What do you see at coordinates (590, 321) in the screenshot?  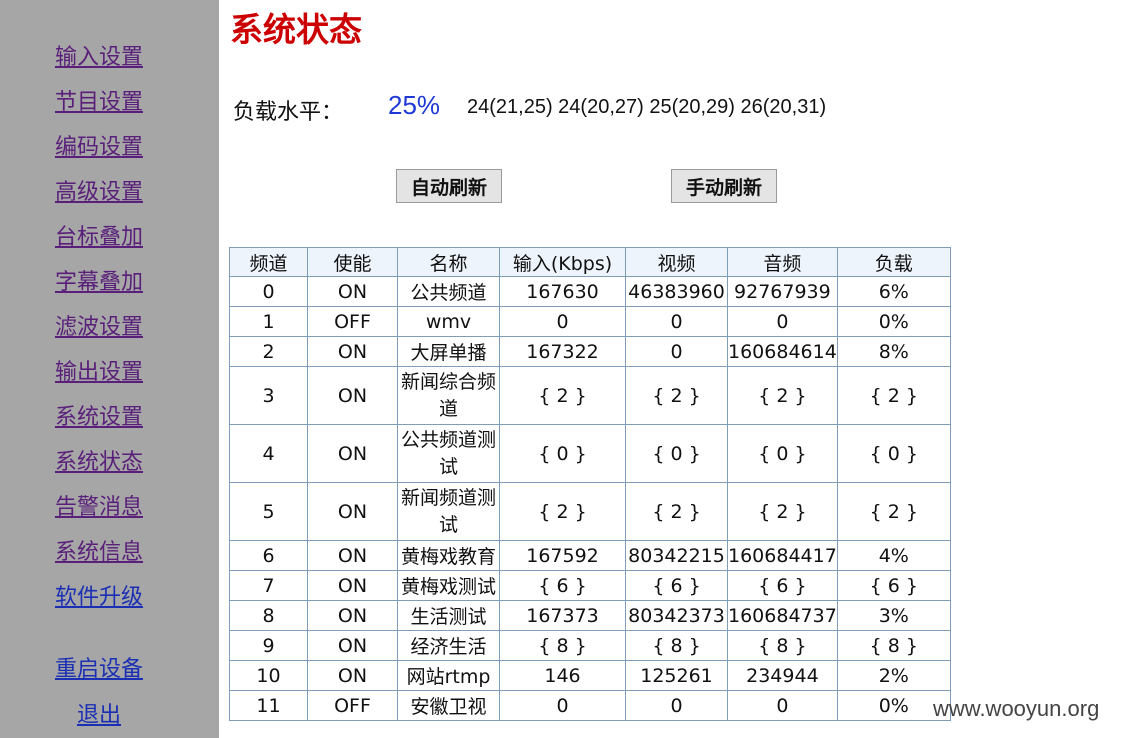 I see `table-row: 1 OFF wmv 0 0 0 0%` at bounding box center [590, 321].